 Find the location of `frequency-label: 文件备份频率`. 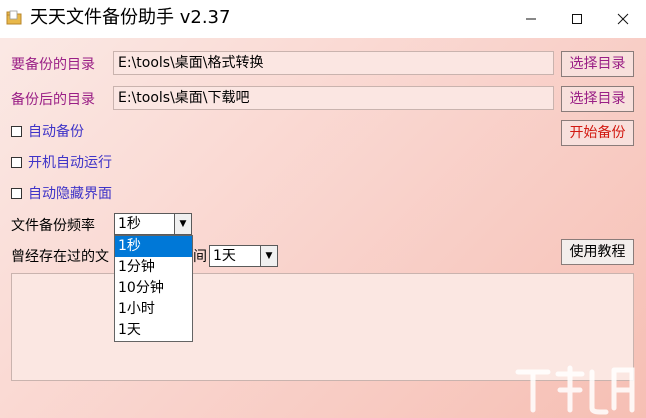

frequency-label: 文件备份频率 is located at coordinates (53, 226).